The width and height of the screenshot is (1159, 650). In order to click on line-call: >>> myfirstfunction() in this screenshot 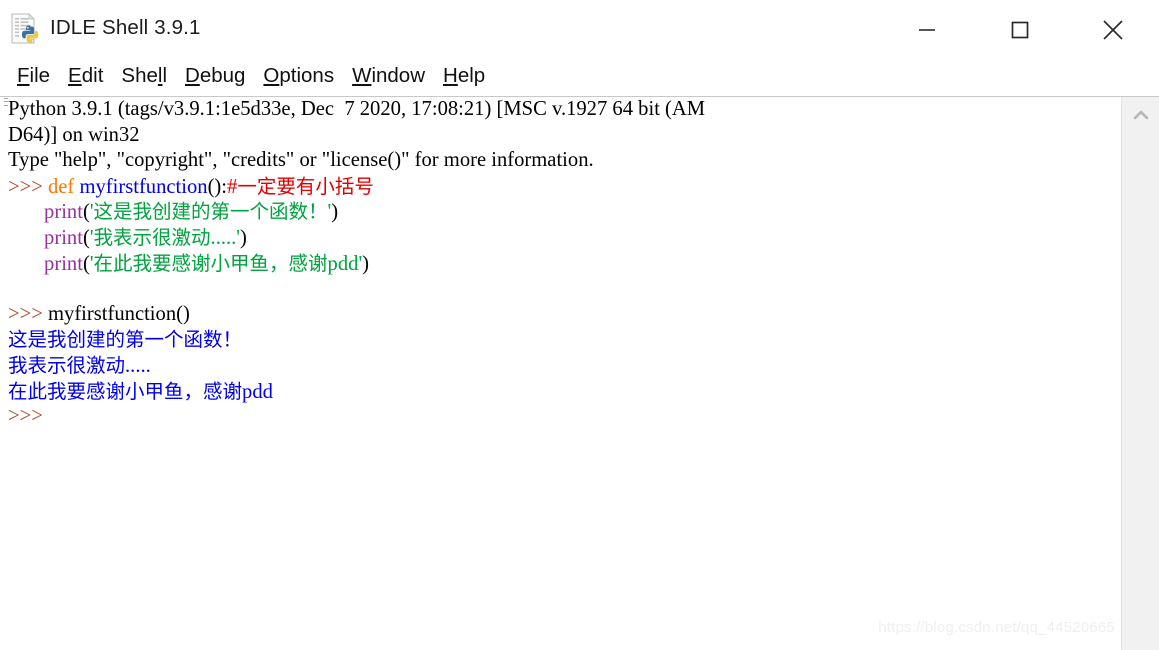, I will do `click(99, 313)`.